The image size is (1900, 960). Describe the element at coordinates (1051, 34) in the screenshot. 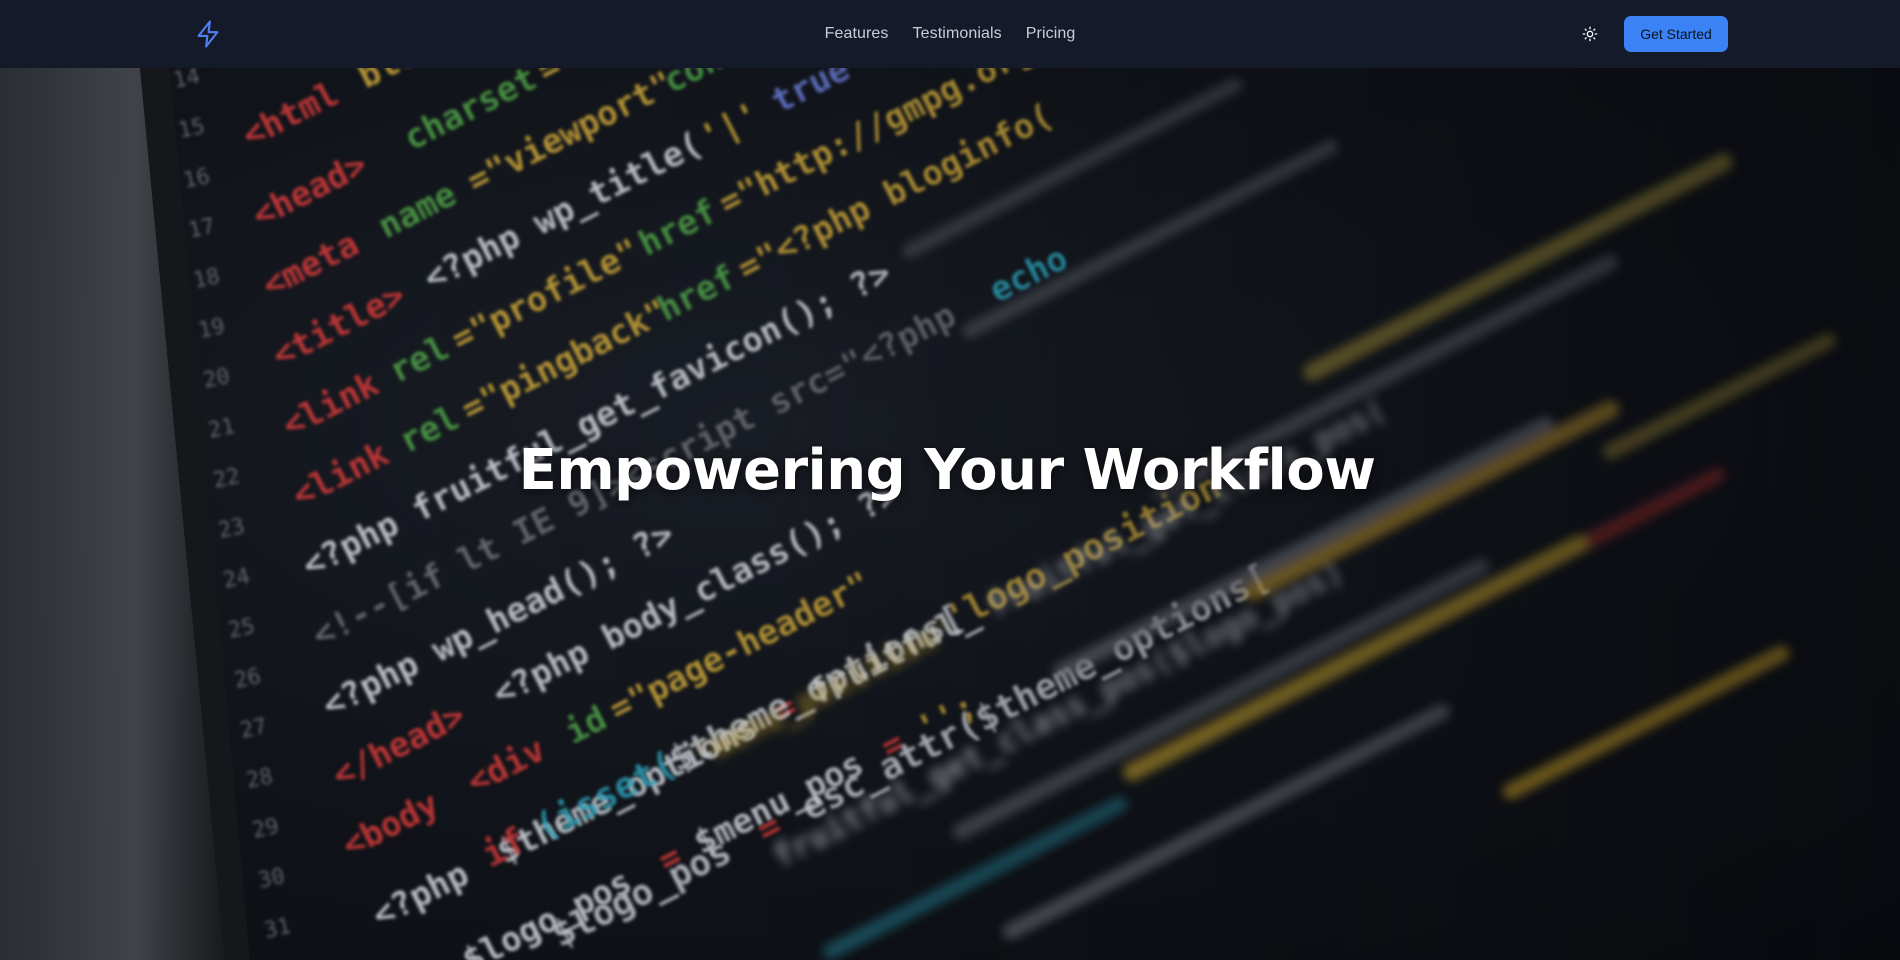

I see `nav-link-pricing: Pricing` at that location.